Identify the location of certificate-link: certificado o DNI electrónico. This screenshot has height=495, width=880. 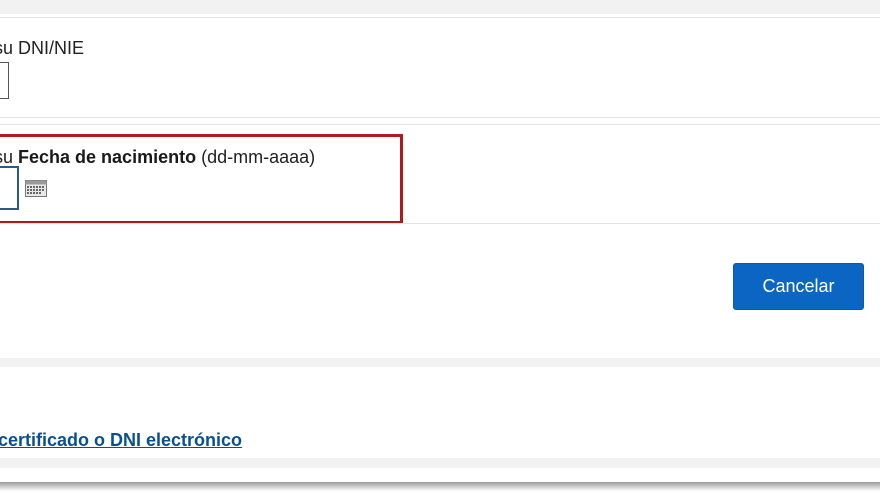
(121, 440).